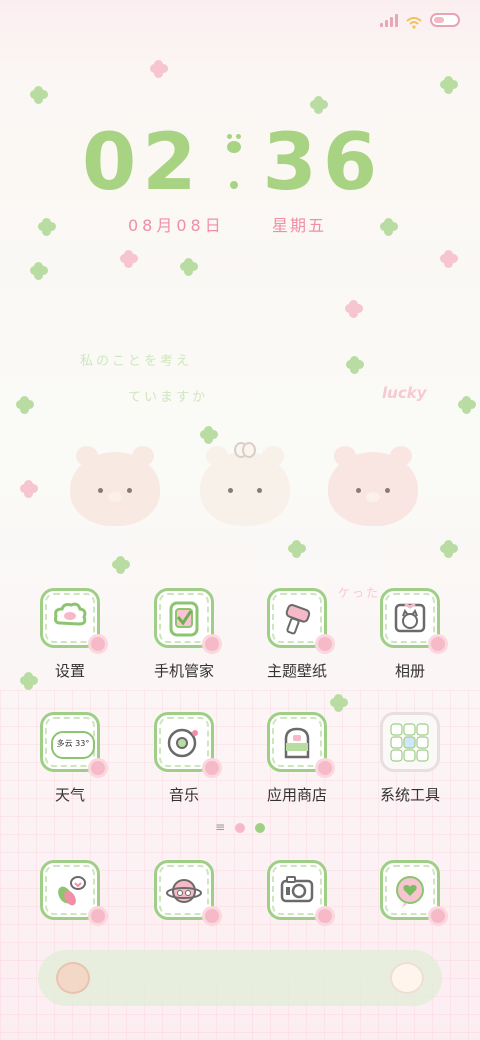 The width and height of the screenshot is (480, 1040). I want to click on battery-icon, so click(445, 20).